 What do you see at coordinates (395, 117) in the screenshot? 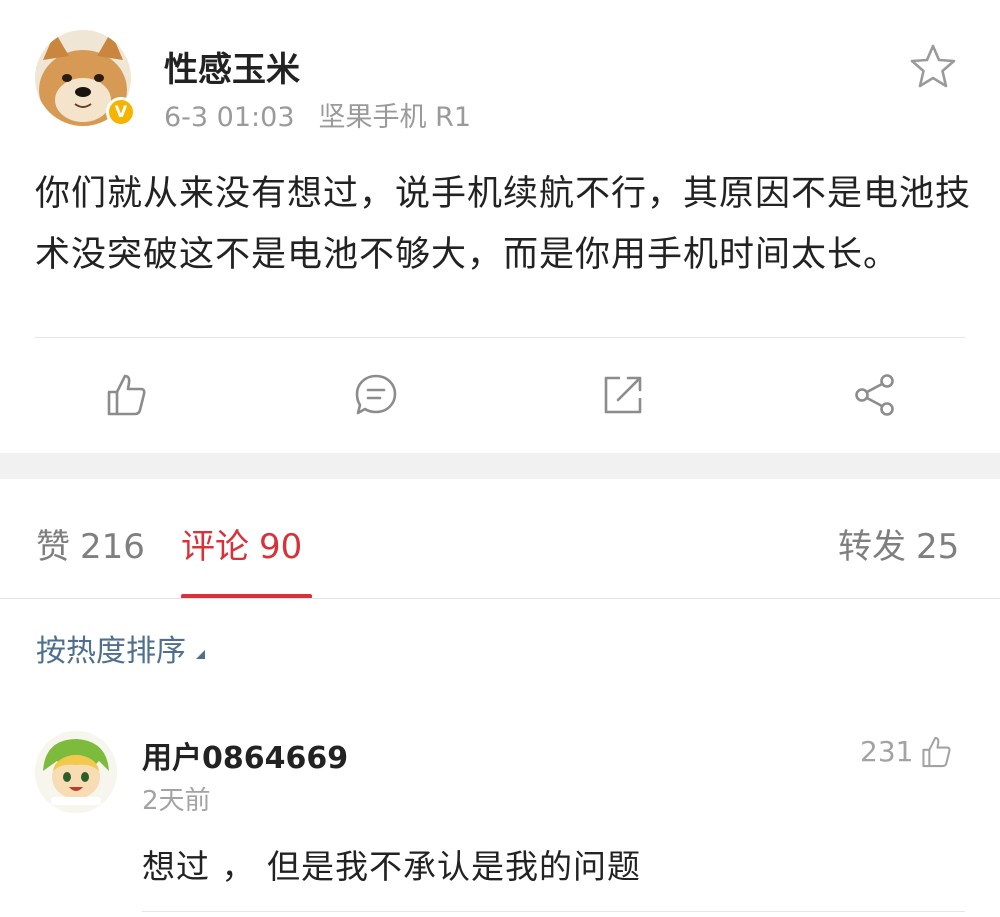
I see `post-source: 坚果手机 R1` at bounding box center [395, 117].